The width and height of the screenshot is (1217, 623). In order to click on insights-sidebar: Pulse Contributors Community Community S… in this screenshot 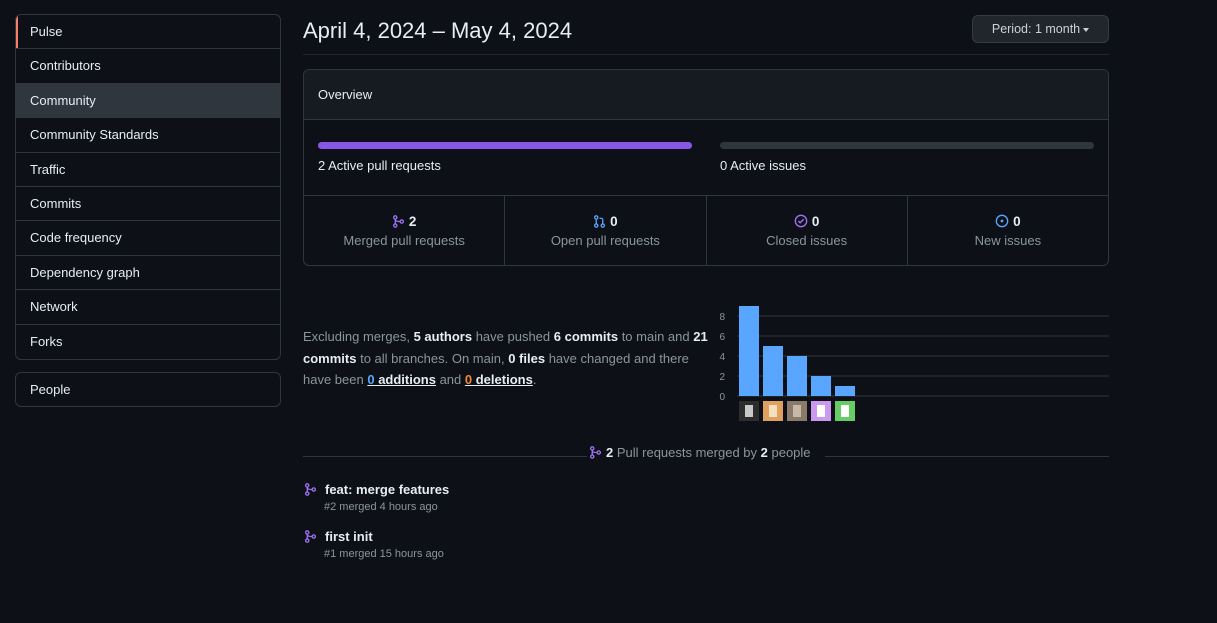, I will do `click(148, 187)`.